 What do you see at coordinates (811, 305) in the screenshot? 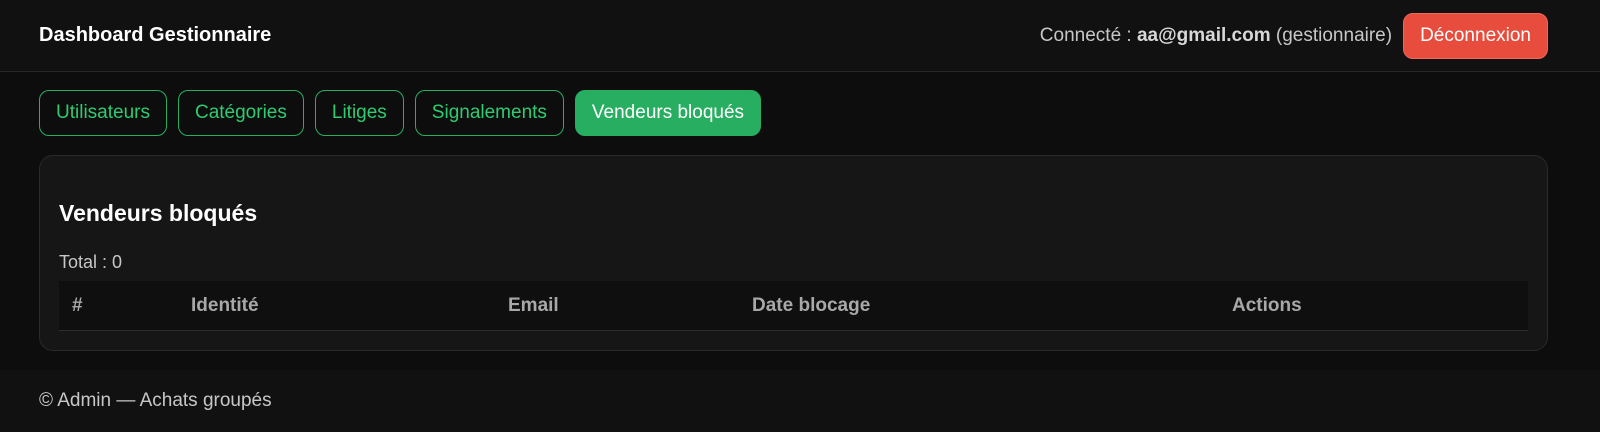
I see `column-header-date-blocage: Date blocage` at bounding box center [811, 305].